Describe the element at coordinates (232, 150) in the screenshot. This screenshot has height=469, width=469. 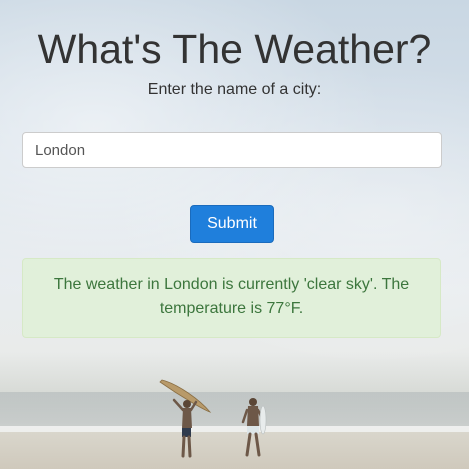
I see `city-input` at that location.